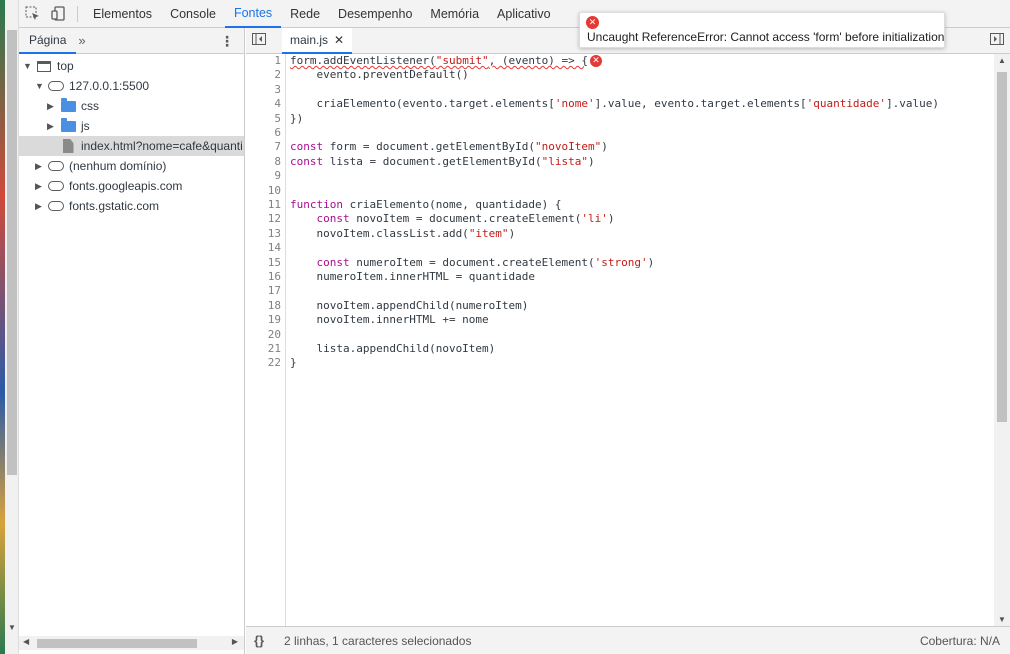 The height and width of the screenshot is (654, 1010). What do you see at coordinates (77, 13) in the screenshot?
I see `toolbar-divider` at bounding box center [77, 13].